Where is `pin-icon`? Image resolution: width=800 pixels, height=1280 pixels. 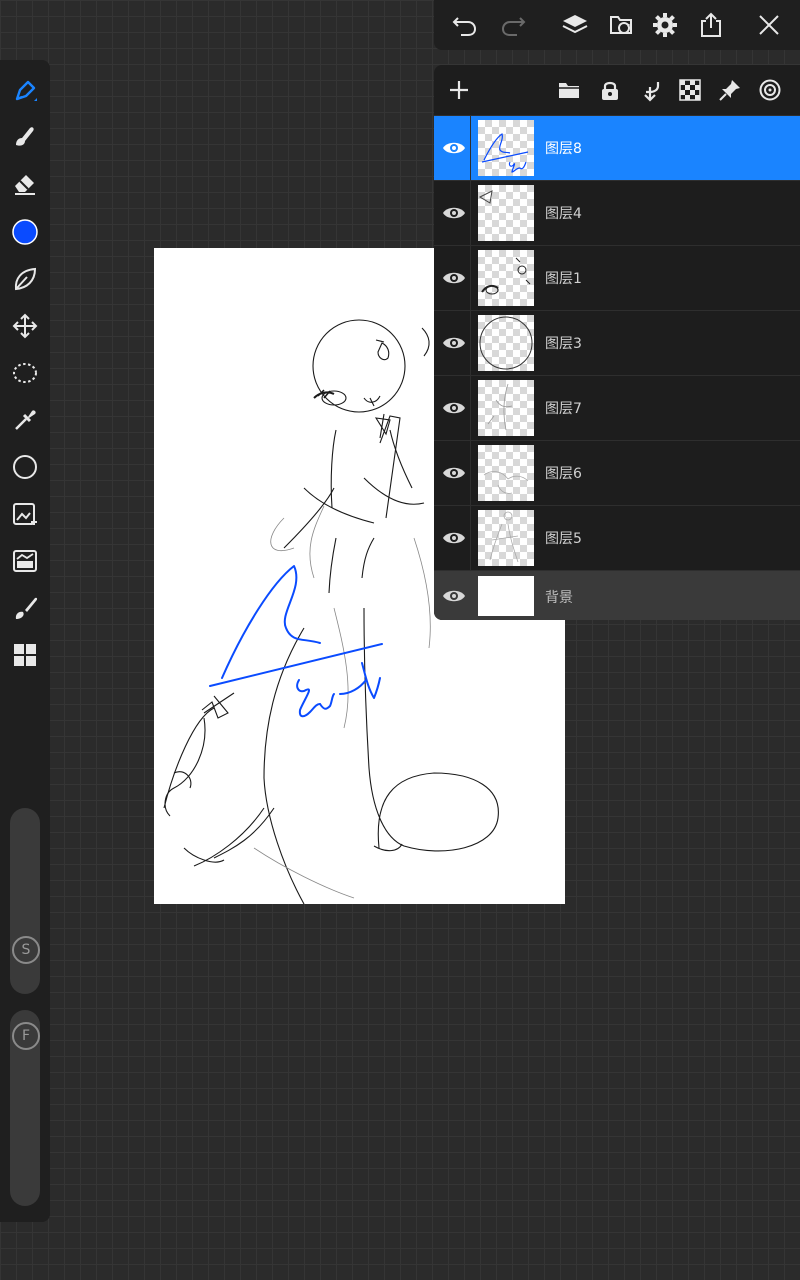 pin-icon is located at coordinates (730, 90).